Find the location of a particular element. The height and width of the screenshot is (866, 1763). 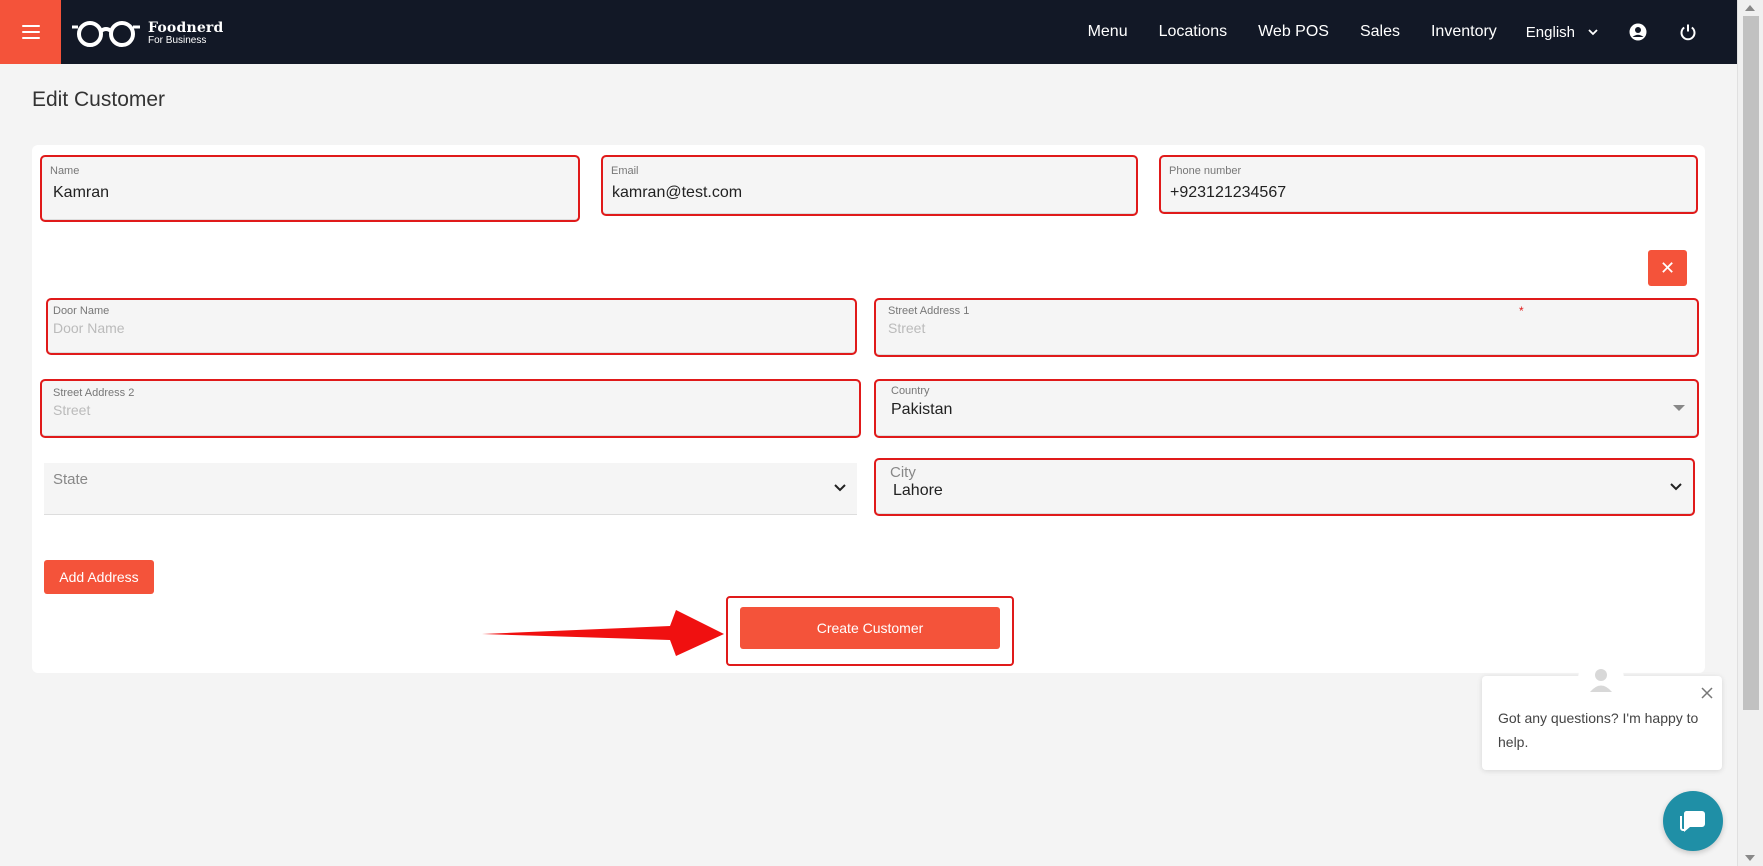

language-label: English is located at coordinates (1550, 32).